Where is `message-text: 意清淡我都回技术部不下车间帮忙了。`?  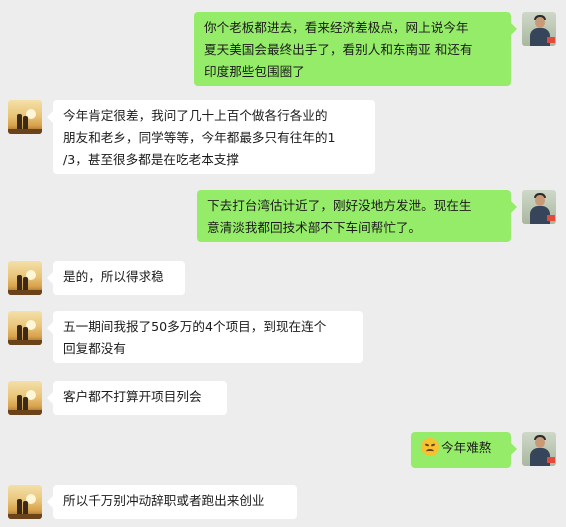 message-text: 意清淡我都回技术部不下车间帮忙了。 is located at coordinates (314, 227).